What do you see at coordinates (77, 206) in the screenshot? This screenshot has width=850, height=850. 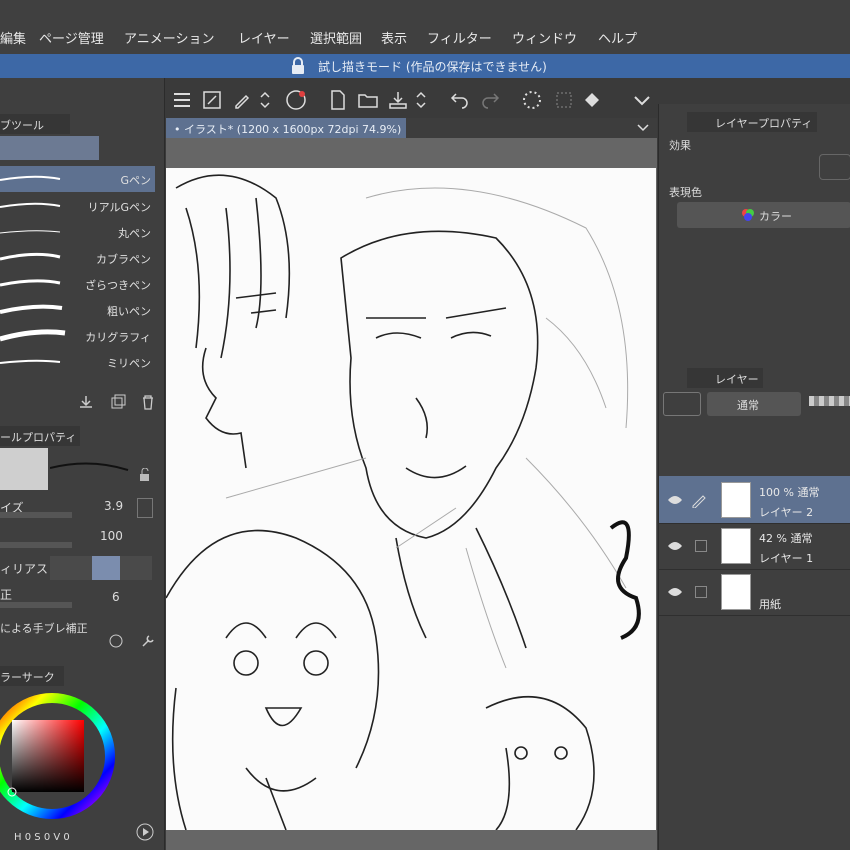 I see `pen-real-g: リアルGペン` at bounding box center [77, 206].